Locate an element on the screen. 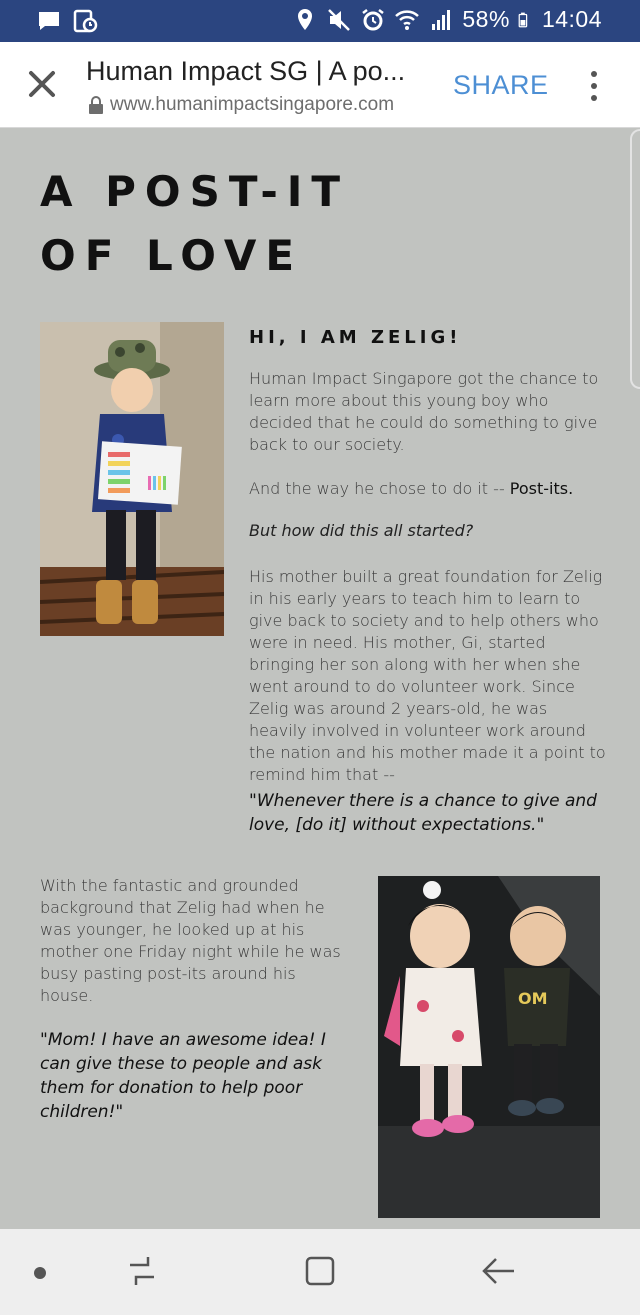 This screenshot has width=640, height=1315. lock-icon is located at coordinates (96, 105).